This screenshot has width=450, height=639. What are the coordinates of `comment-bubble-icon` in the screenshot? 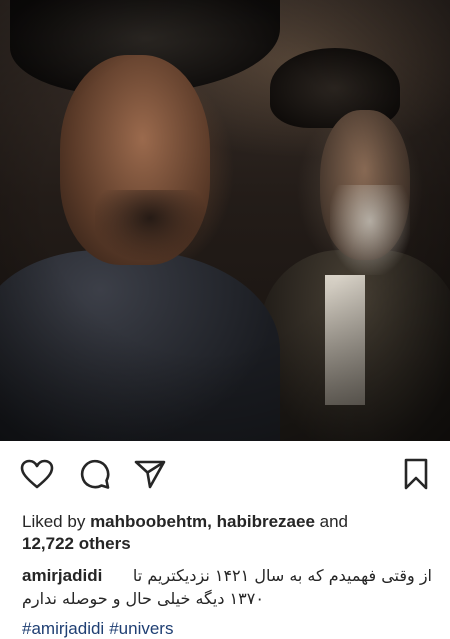 It's located at (95, 474).